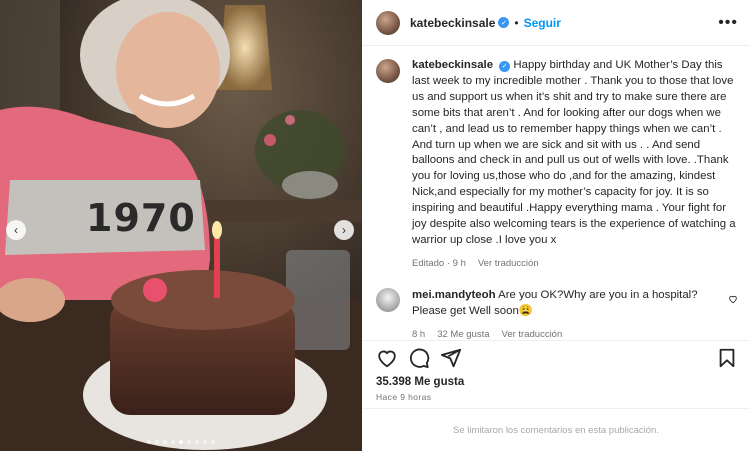 The image size is (750, 451). What do you see at coordinates (451, 358) in the screenshot?
I see `share-icon` at bounding box center [451, 358].